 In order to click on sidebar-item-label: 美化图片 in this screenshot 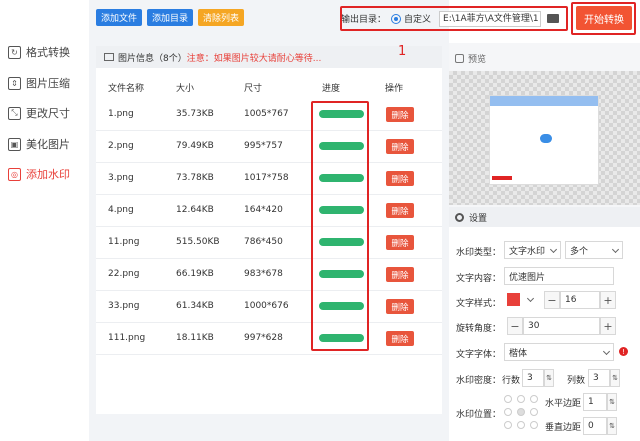, I will do `click(48, 144)`.